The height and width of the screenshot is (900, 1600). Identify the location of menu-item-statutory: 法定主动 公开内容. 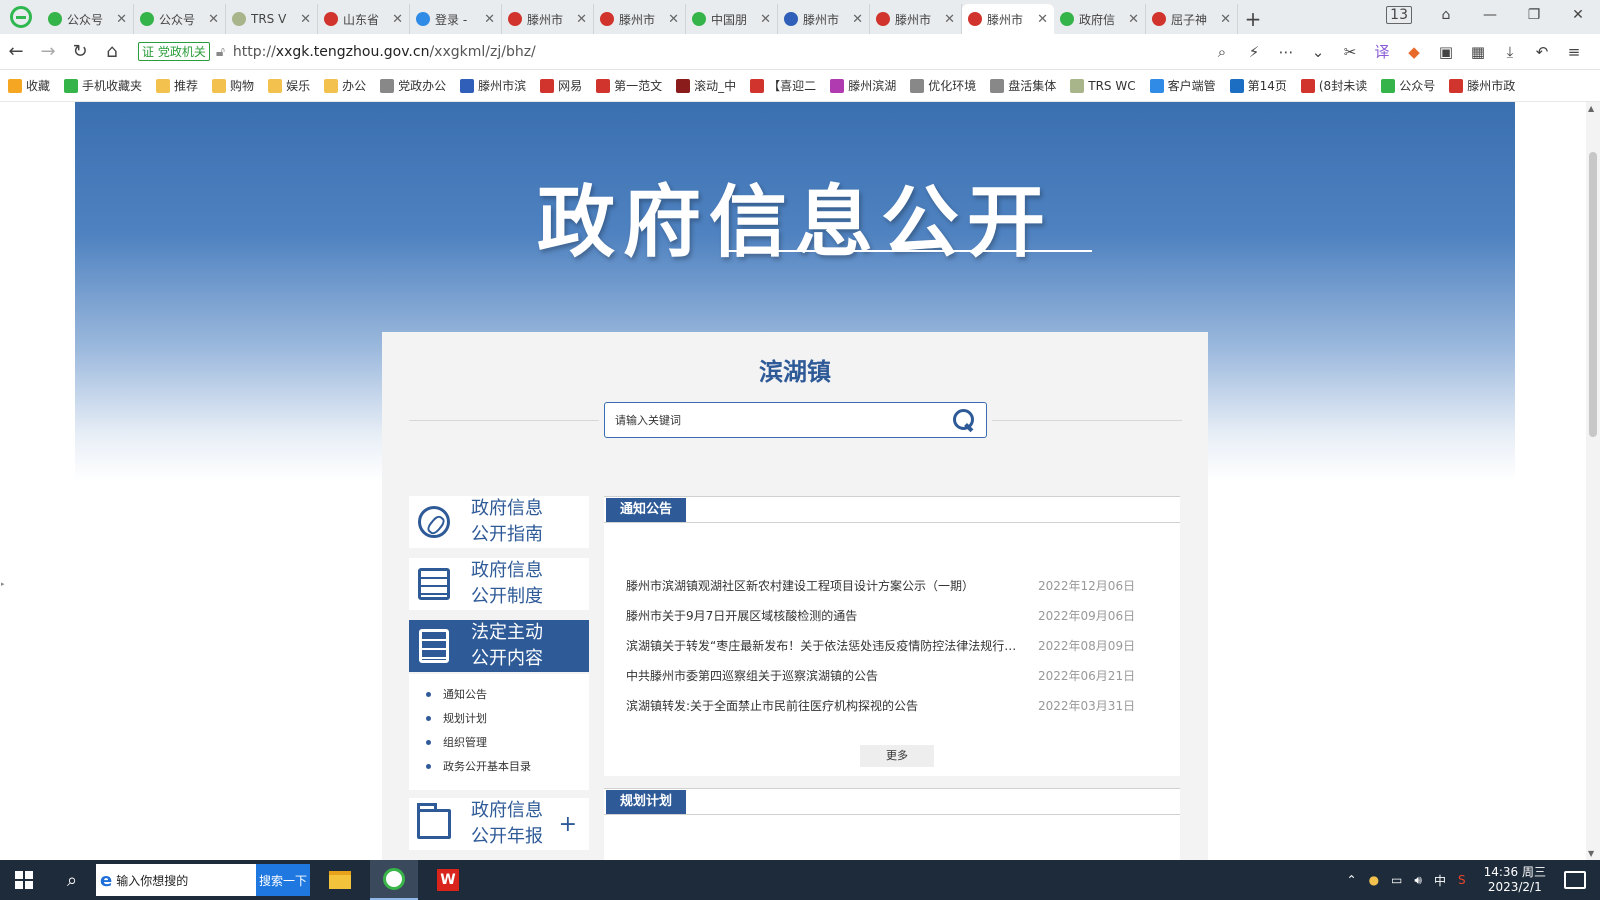
(499, 646).